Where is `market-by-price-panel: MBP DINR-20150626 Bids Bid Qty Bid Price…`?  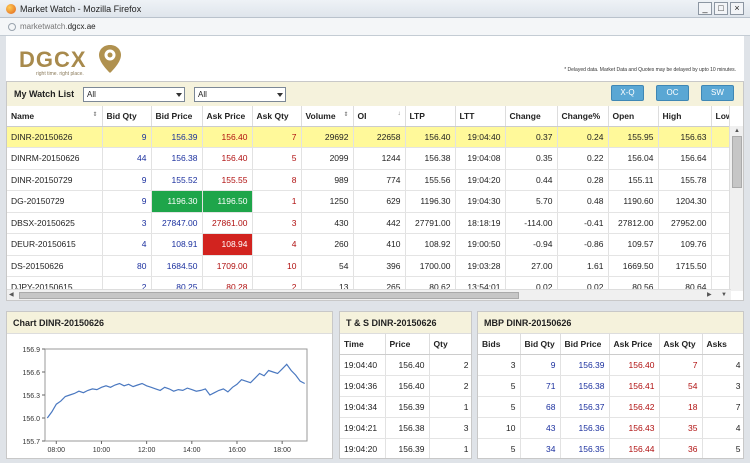
market-by-price-panel: MBP DINR-20150626 Bids Bid Qty Bid Price… is located at coordinates (610, 385).